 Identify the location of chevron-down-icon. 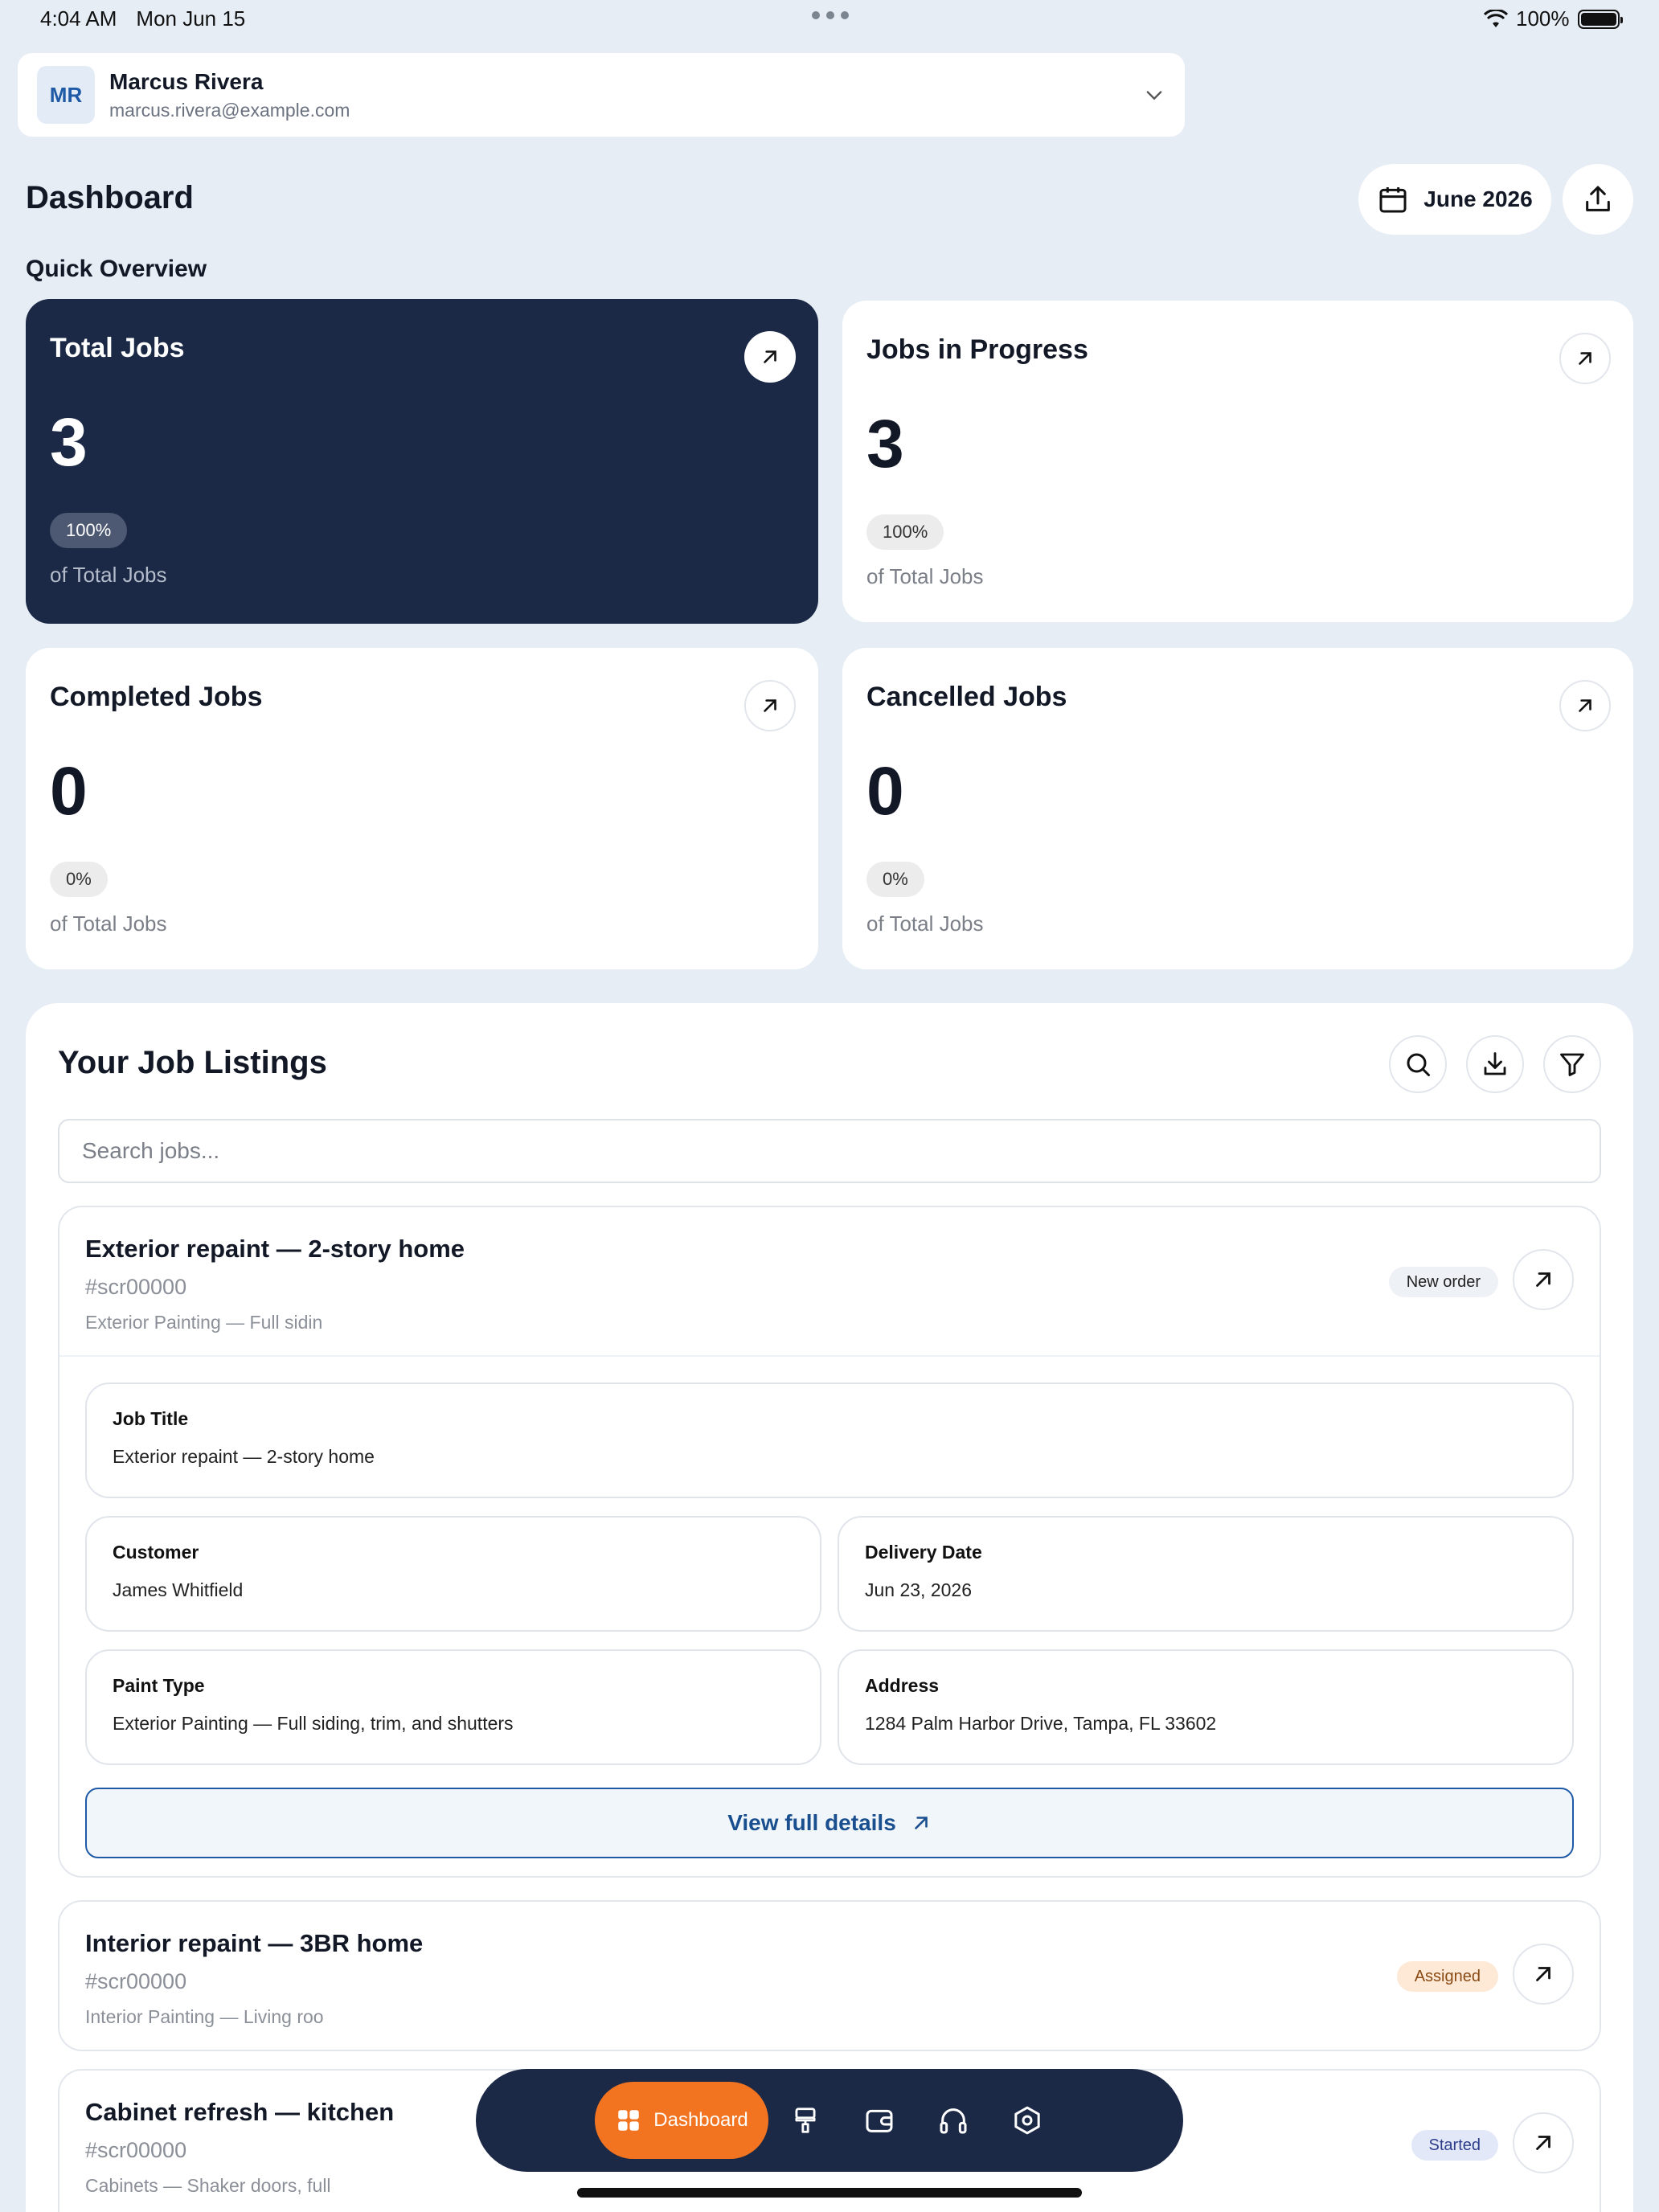
(1154, 95).